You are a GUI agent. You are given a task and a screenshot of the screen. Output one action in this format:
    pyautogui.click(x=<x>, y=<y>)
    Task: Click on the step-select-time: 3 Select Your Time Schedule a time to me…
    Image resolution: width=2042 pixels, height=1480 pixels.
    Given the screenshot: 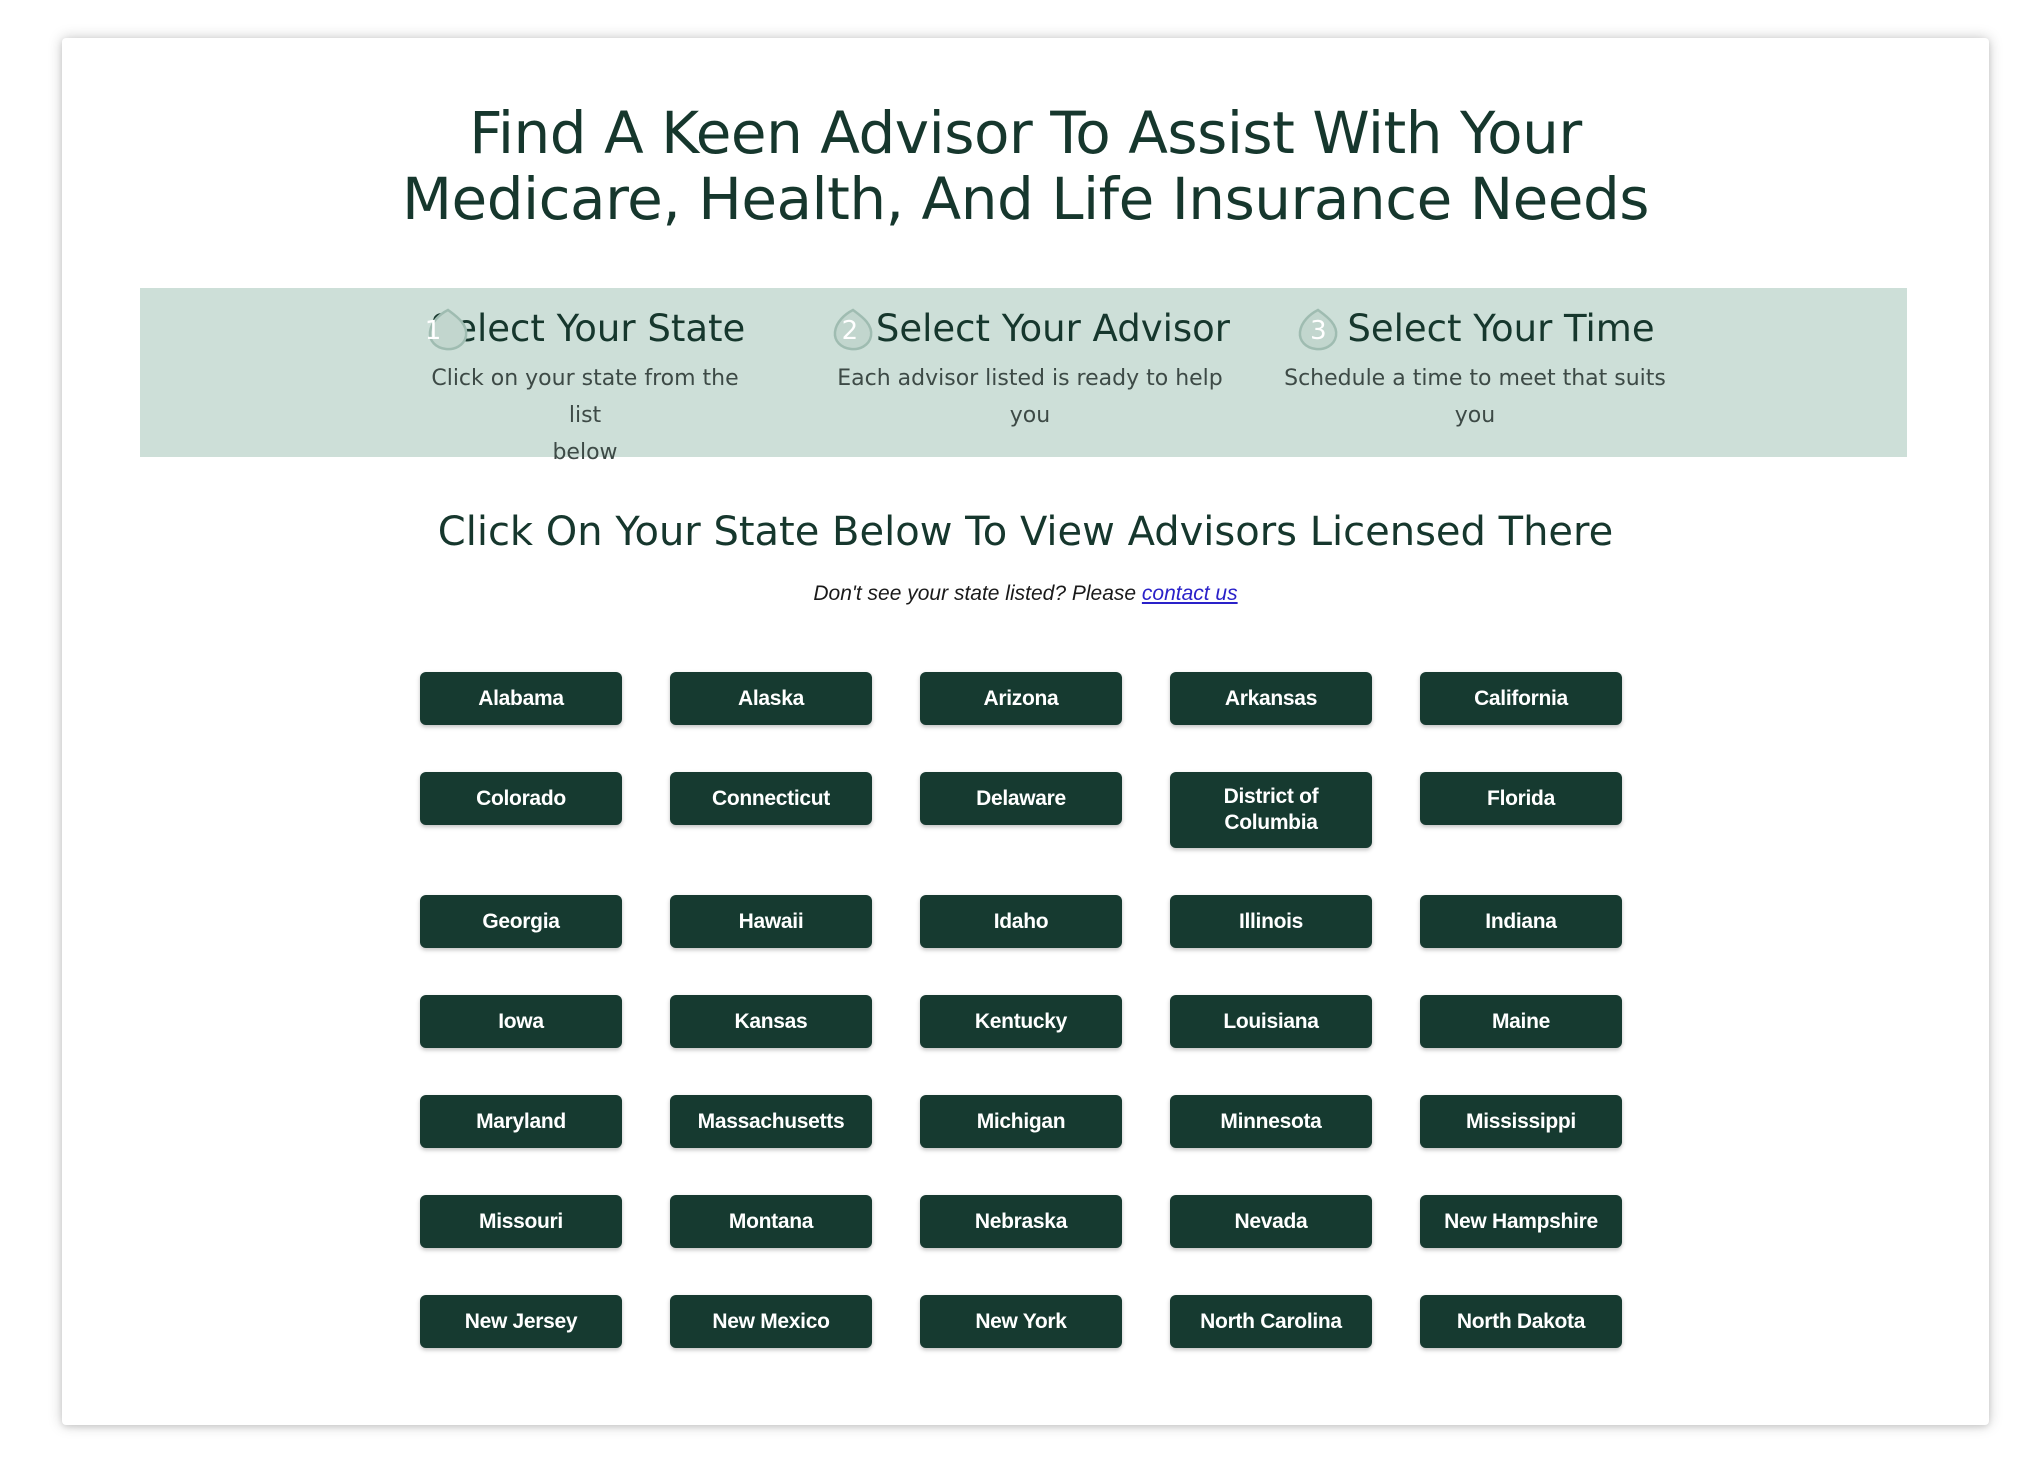 What is the action you would take?
    pyautogui.click(x=1475, y=361)
    